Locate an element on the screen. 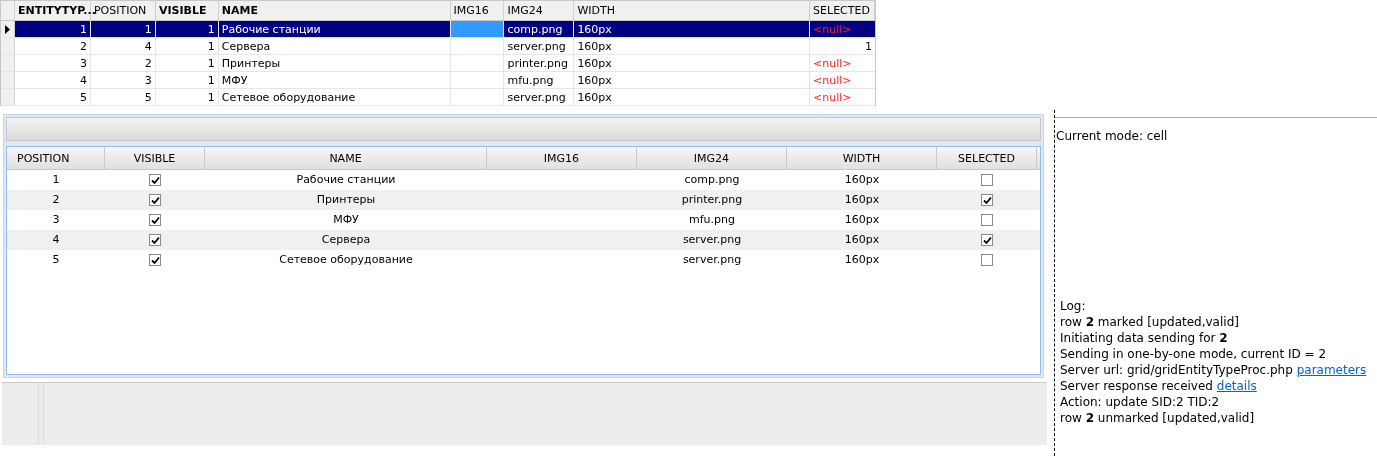 This screenshot has height=456, width=1377. table-cell-text: printer.png is located at coordinates (712, 199).